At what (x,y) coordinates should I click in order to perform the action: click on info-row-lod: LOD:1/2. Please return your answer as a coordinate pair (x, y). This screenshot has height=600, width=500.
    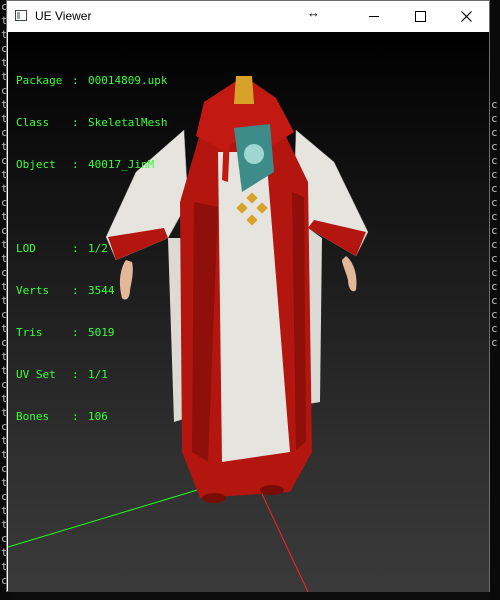
    Looking at the image, I should click on (62, 248).